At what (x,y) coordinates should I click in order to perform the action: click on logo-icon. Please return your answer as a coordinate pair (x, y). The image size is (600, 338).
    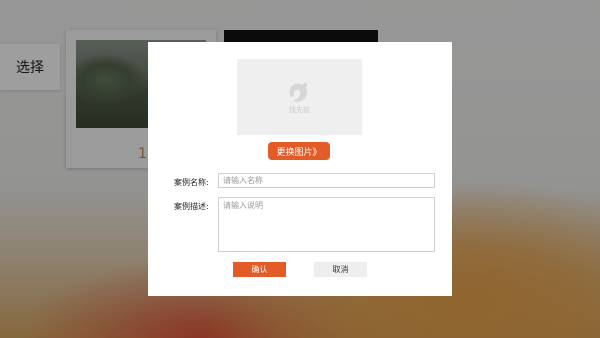
    Looking at the image, I should click on (300, 93).